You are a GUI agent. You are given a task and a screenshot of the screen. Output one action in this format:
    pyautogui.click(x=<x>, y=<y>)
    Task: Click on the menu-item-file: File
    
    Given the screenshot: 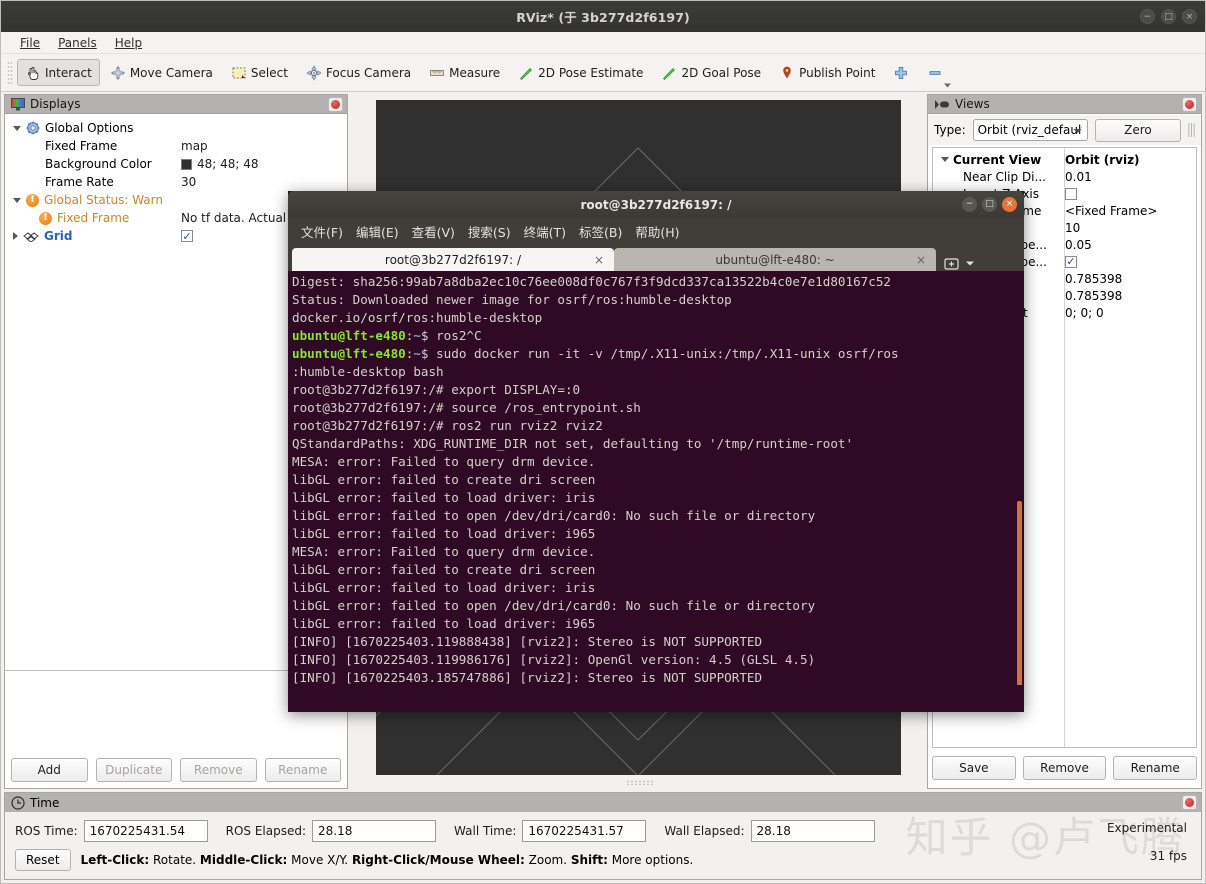 What is the action you would take?
    pyautogui.click(x=30, y=43)
    